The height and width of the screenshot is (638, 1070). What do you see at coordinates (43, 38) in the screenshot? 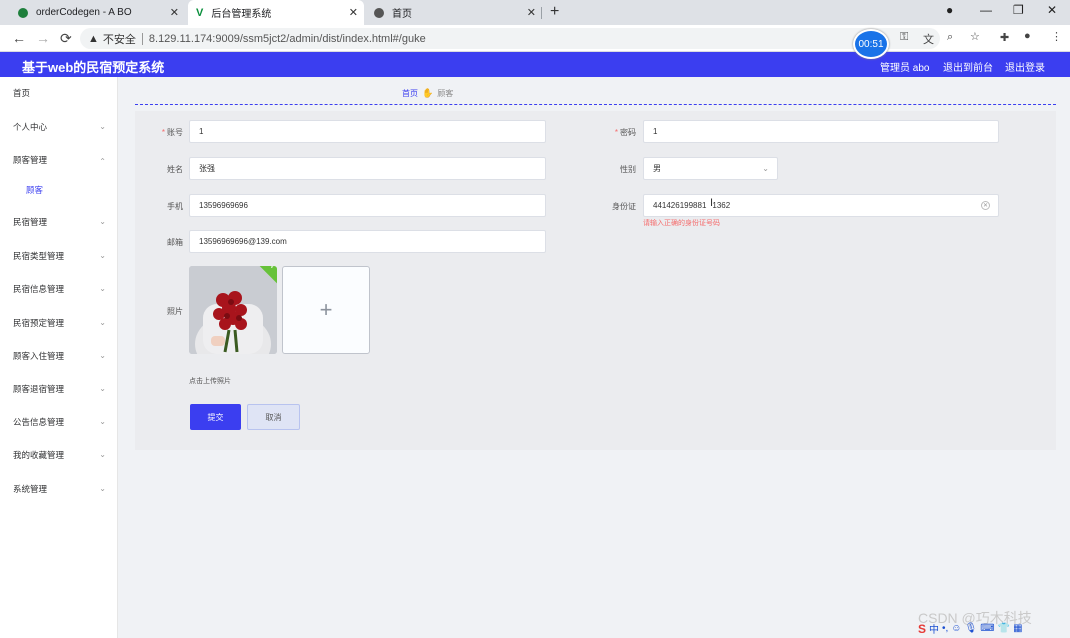
I see `forward-icon: →` at bounding box center [43, 38].